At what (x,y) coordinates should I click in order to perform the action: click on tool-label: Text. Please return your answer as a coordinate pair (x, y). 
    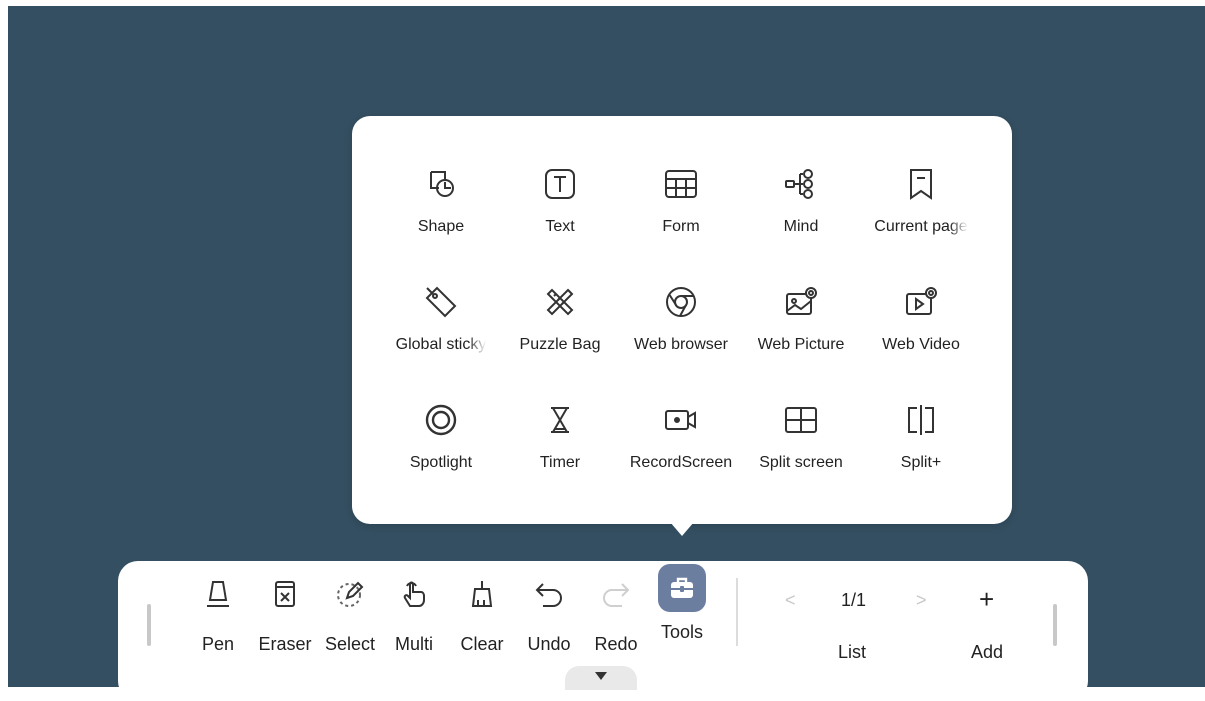
    Looking at the image, I should click on (560, 226).